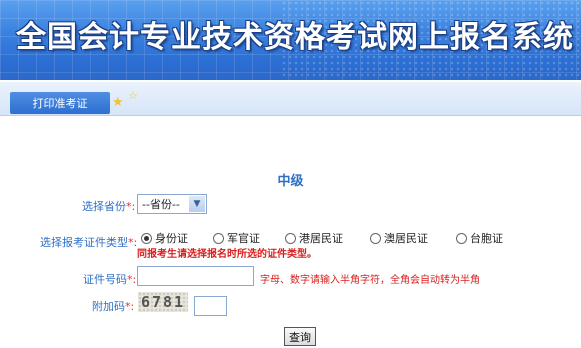 The image size is (581, 348). Describe the element at coordinates (84, 242) in the screenshot. I see `id-type-label-text: 选择报考证件类型` at that location.